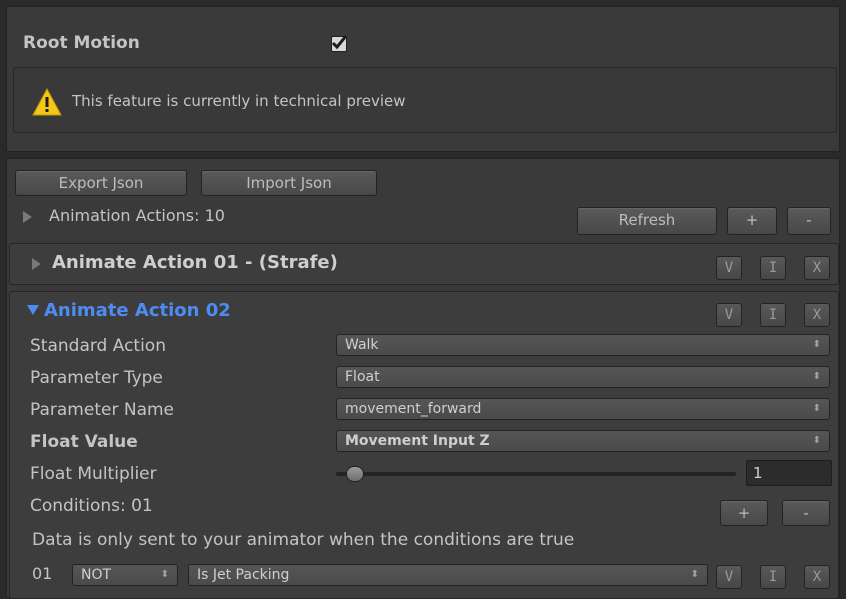 The image size is (846, 599). Describe the element at coordinates (729, 577) in the screenshot. I see `condition-v-button: V` at that location.